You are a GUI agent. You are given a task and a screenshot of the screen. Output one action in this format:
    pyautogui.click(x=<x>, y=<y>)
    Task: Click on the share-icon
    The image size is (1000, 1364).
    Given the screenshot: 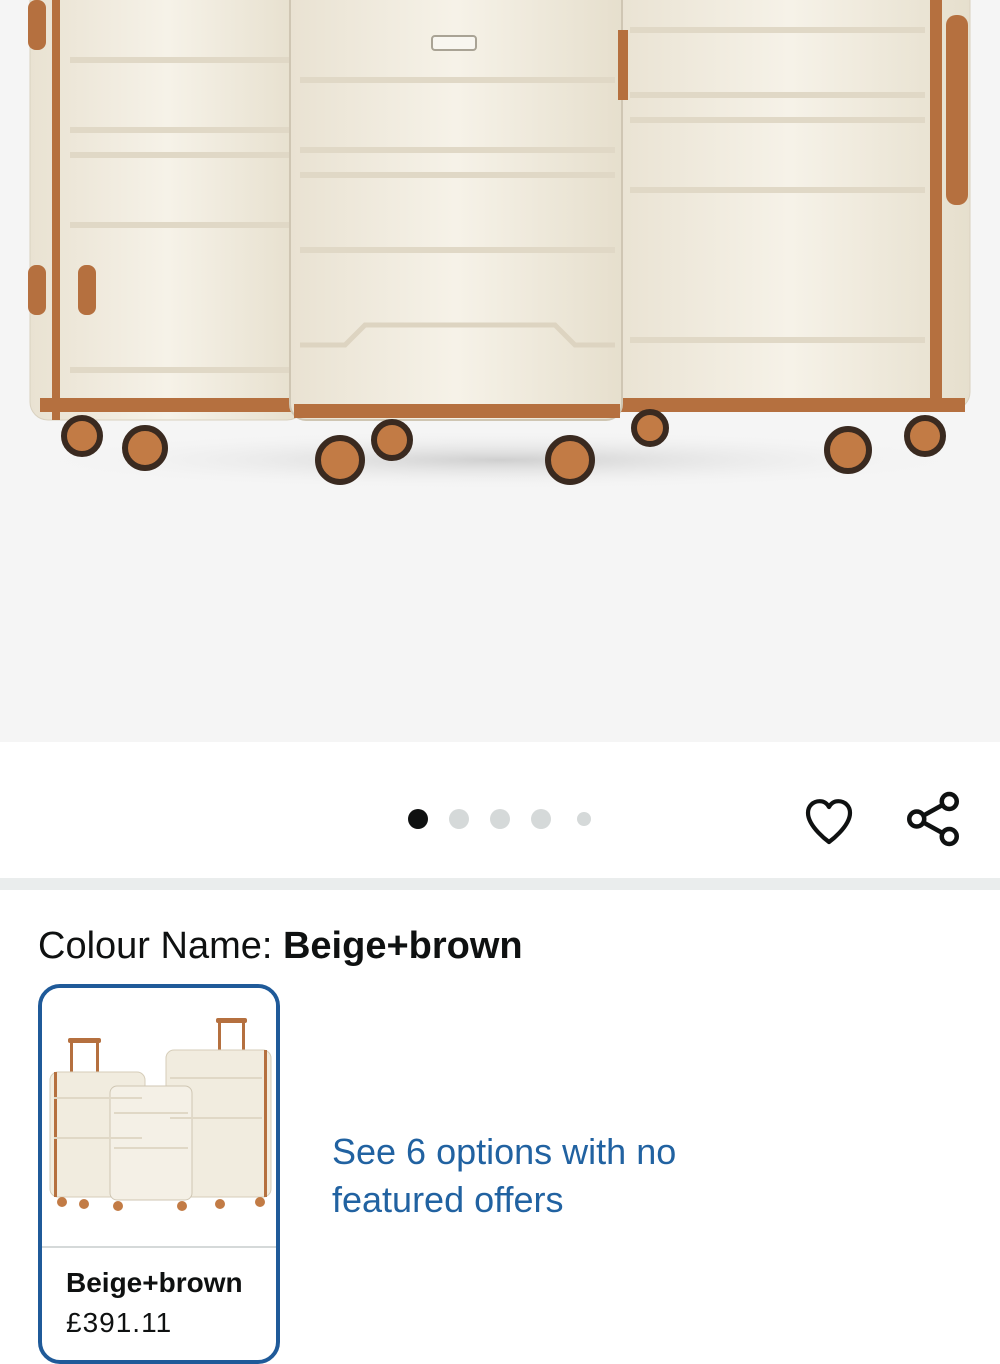 What is the action you would take?
    pyautogui.click(x=933, y=819)
    